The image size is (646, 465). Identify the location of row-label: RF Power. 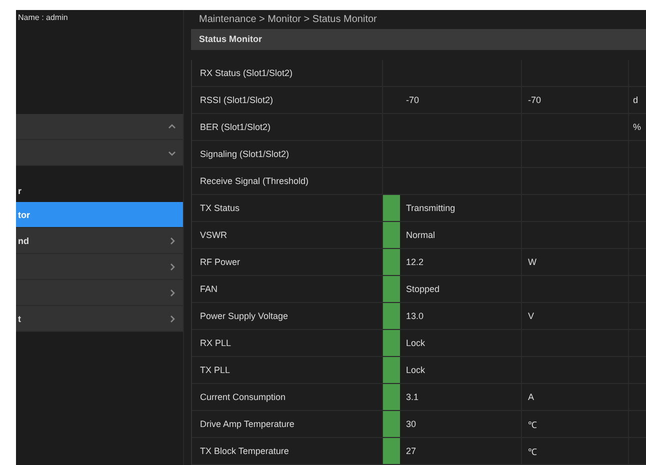
(220, 262).